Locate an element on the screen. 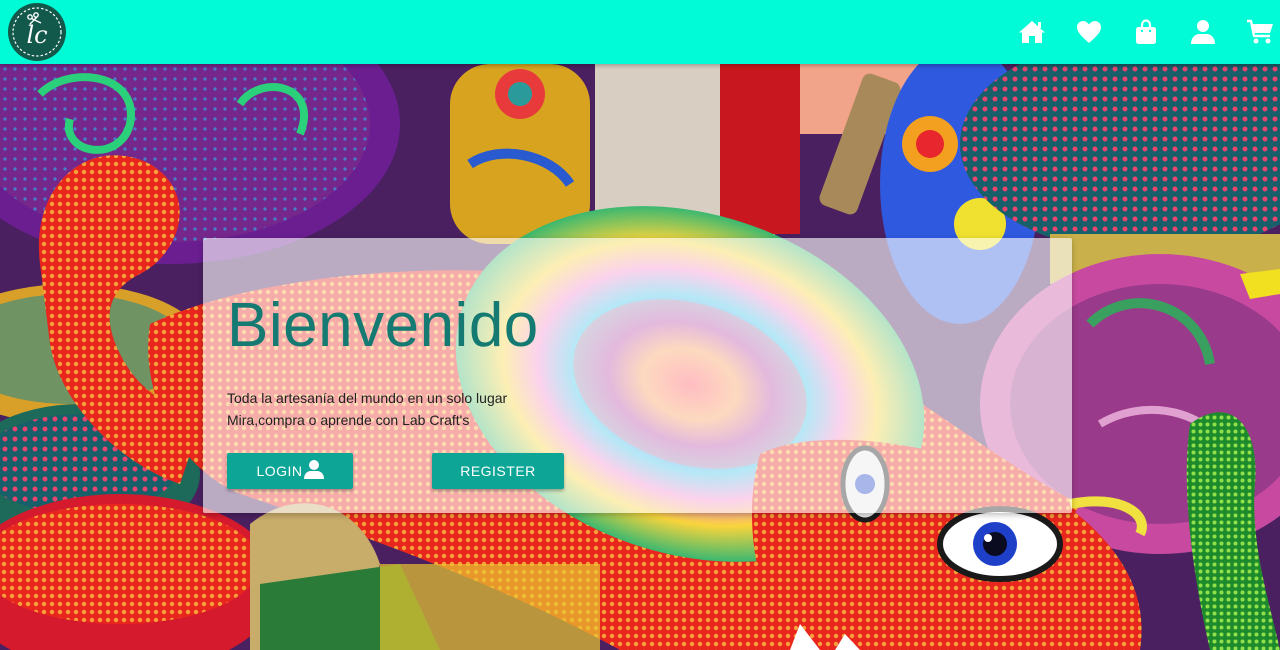 The height and width of the screenshot is (650, 1280). welcome-title: Bienvenido is located at coordinates (383, 325).